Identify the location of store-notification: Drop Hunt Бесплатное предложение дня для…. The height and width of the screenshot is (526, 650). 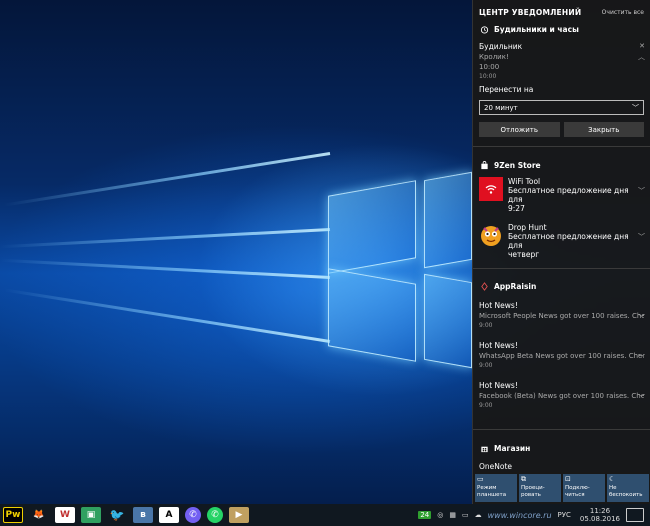
(561, 241).